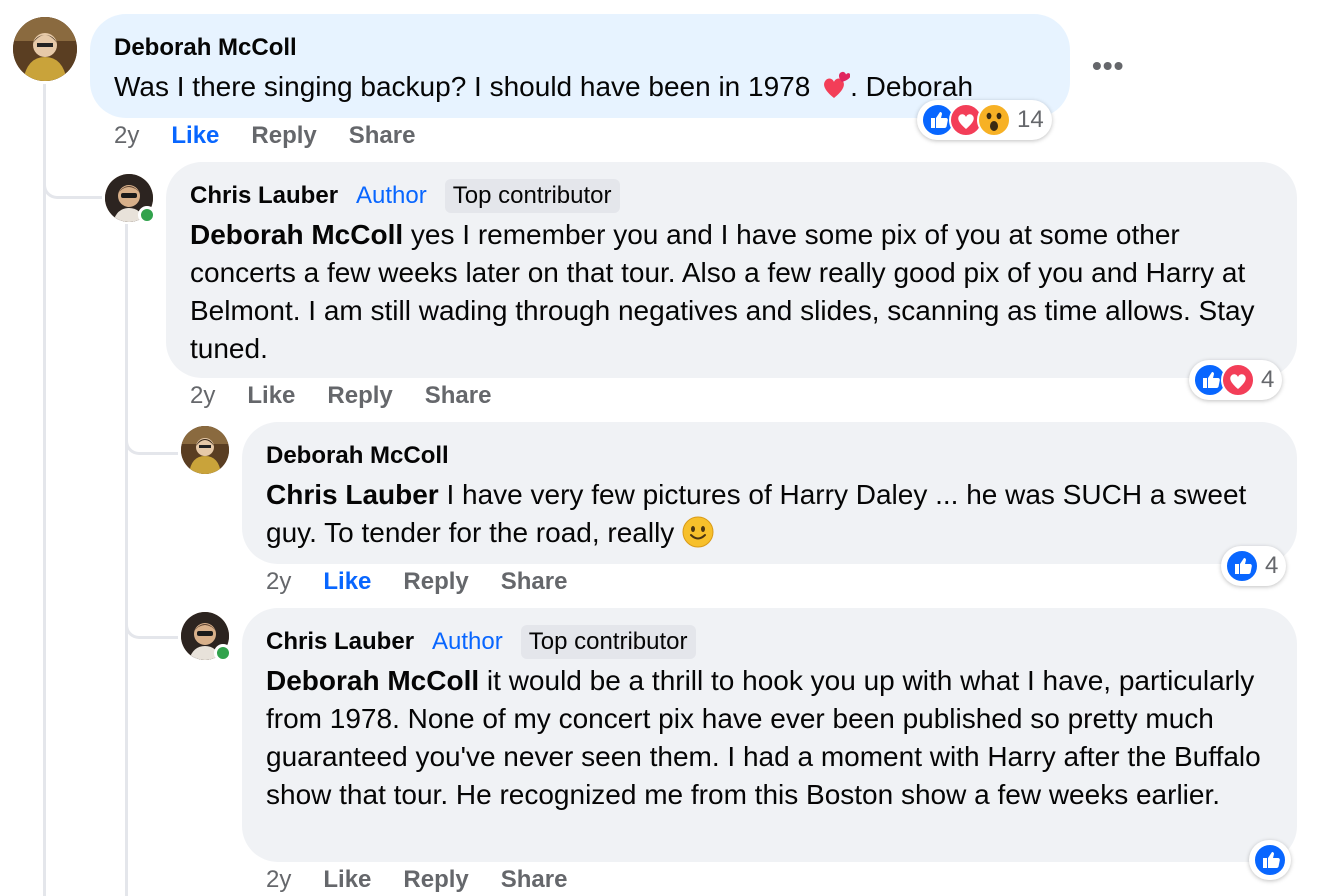 This screenshot has width=1320, height=896. What do you see at coordinates (834, 91) in the screenshot?
I see `two-hearts-icon` at bounding box center [834, 91].